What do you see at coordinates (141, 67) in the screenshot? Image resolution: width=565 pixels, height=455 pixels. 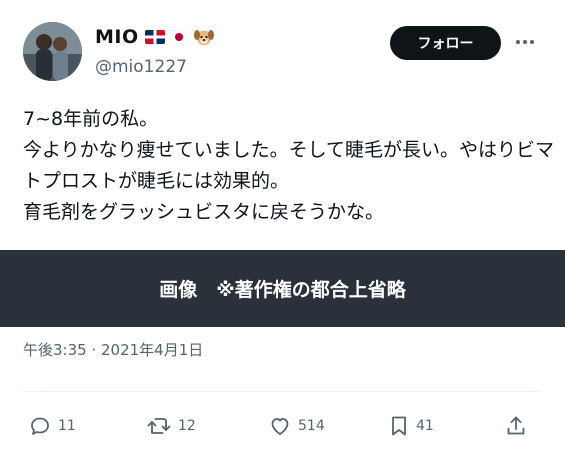 I see `user-handle: @mio1227` at bounding box center [141, 67].